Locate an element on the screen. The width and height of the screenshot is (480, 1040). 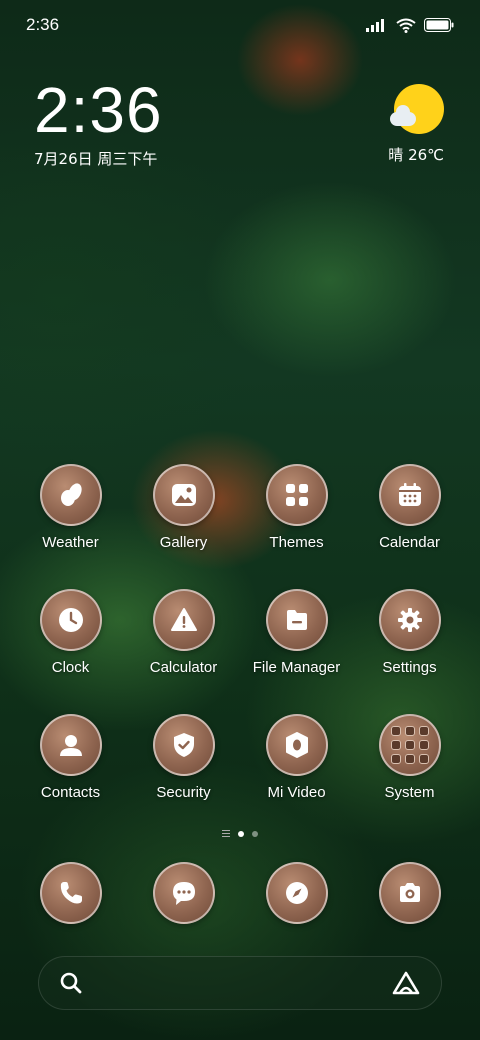
page-indicator is located at coordinates (240, 833).